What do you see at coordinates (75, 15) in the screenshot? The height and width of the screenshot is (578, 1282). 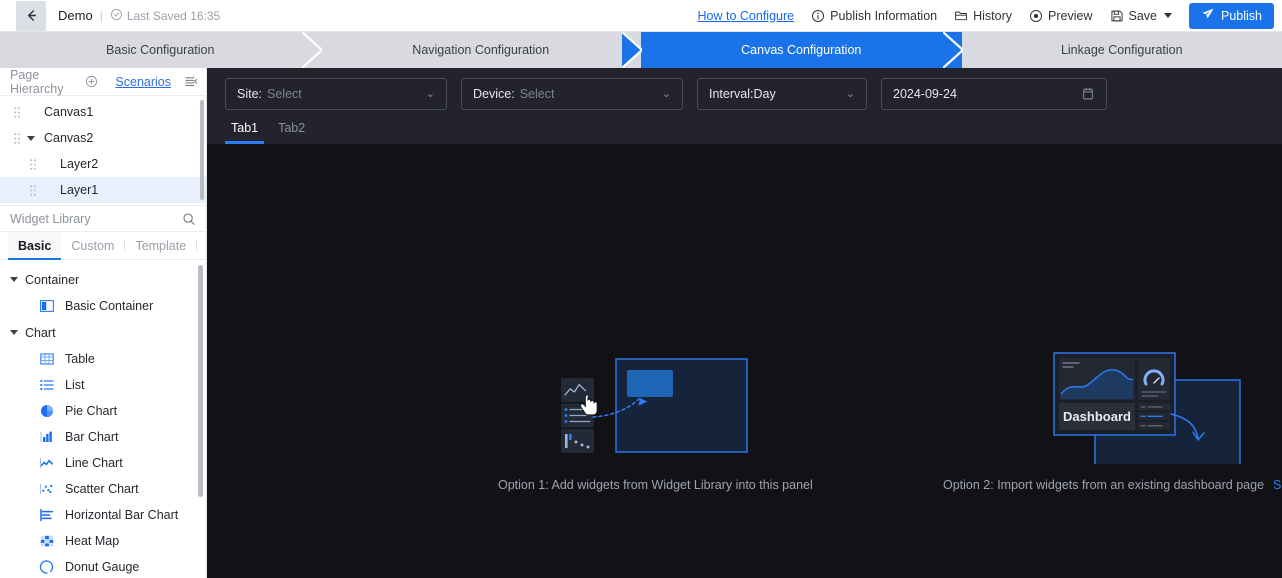 I see `page-title: Demo` at bounding box center [75, 15].